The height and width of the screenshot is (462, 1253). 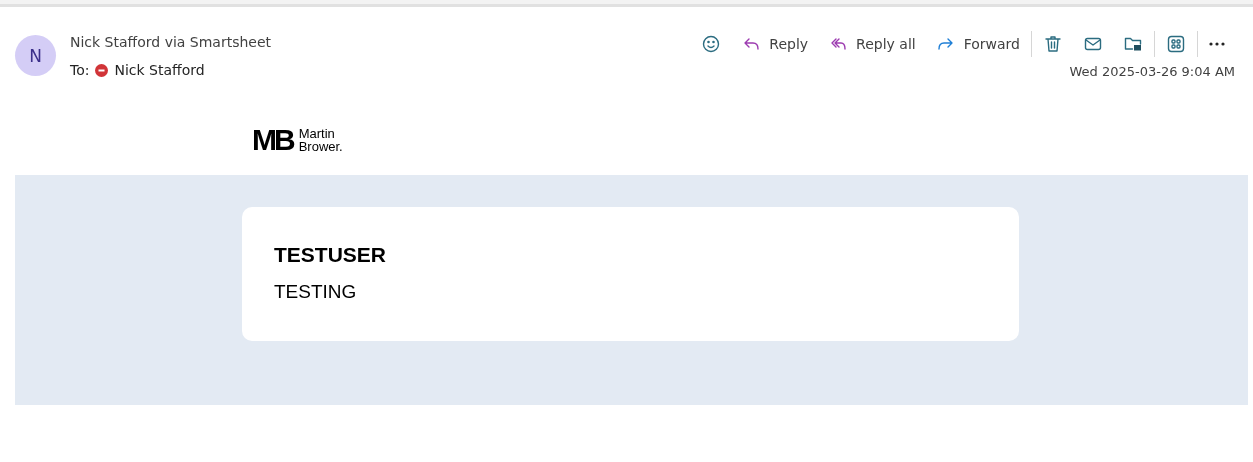 I want to click on trash-icon, so click(x=1053, y=44).